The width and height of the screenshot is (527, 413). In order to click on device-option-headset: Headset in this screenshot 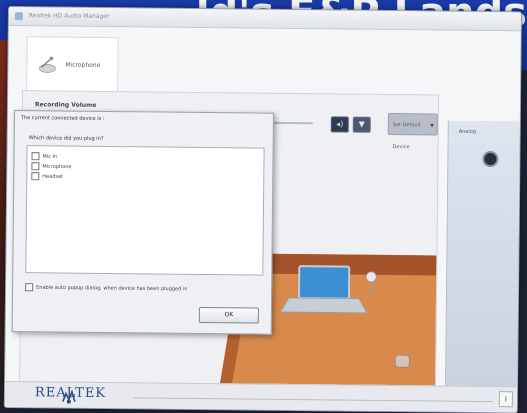, I will do `click(47, 176)`.